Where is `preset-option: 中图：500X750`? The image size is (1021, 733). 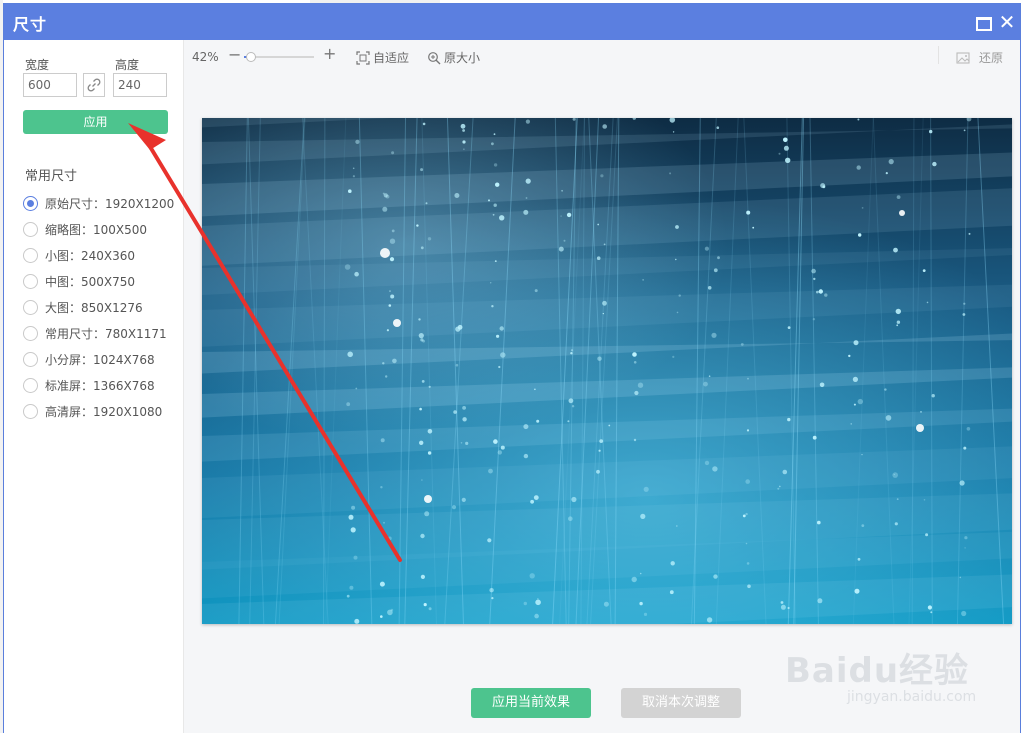 preset-option: 中图：500X750 is located at coordinates (103, 281).